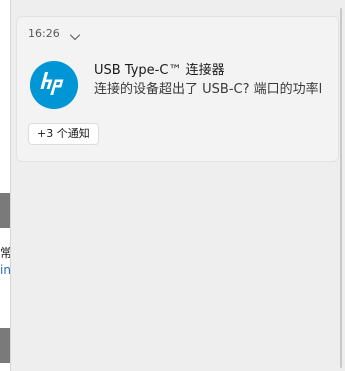  I want to click on chevron-down-icon, so click(75, 34).